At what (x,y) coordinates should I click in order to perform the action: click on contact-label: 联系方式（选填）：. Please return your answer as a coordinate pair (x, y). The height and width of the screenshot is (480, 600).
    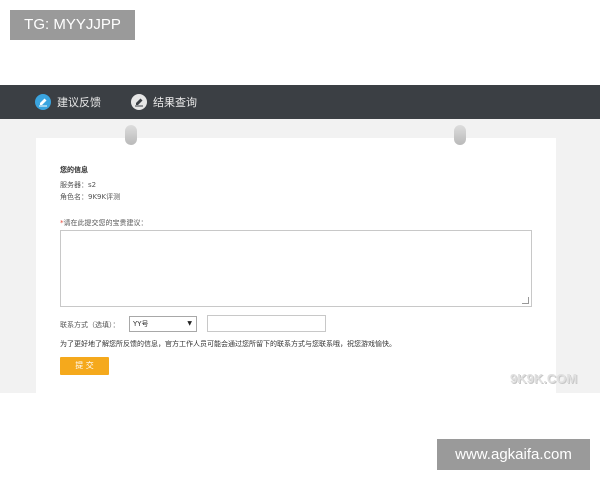
    Looking at the image, I should click on (90, 325).